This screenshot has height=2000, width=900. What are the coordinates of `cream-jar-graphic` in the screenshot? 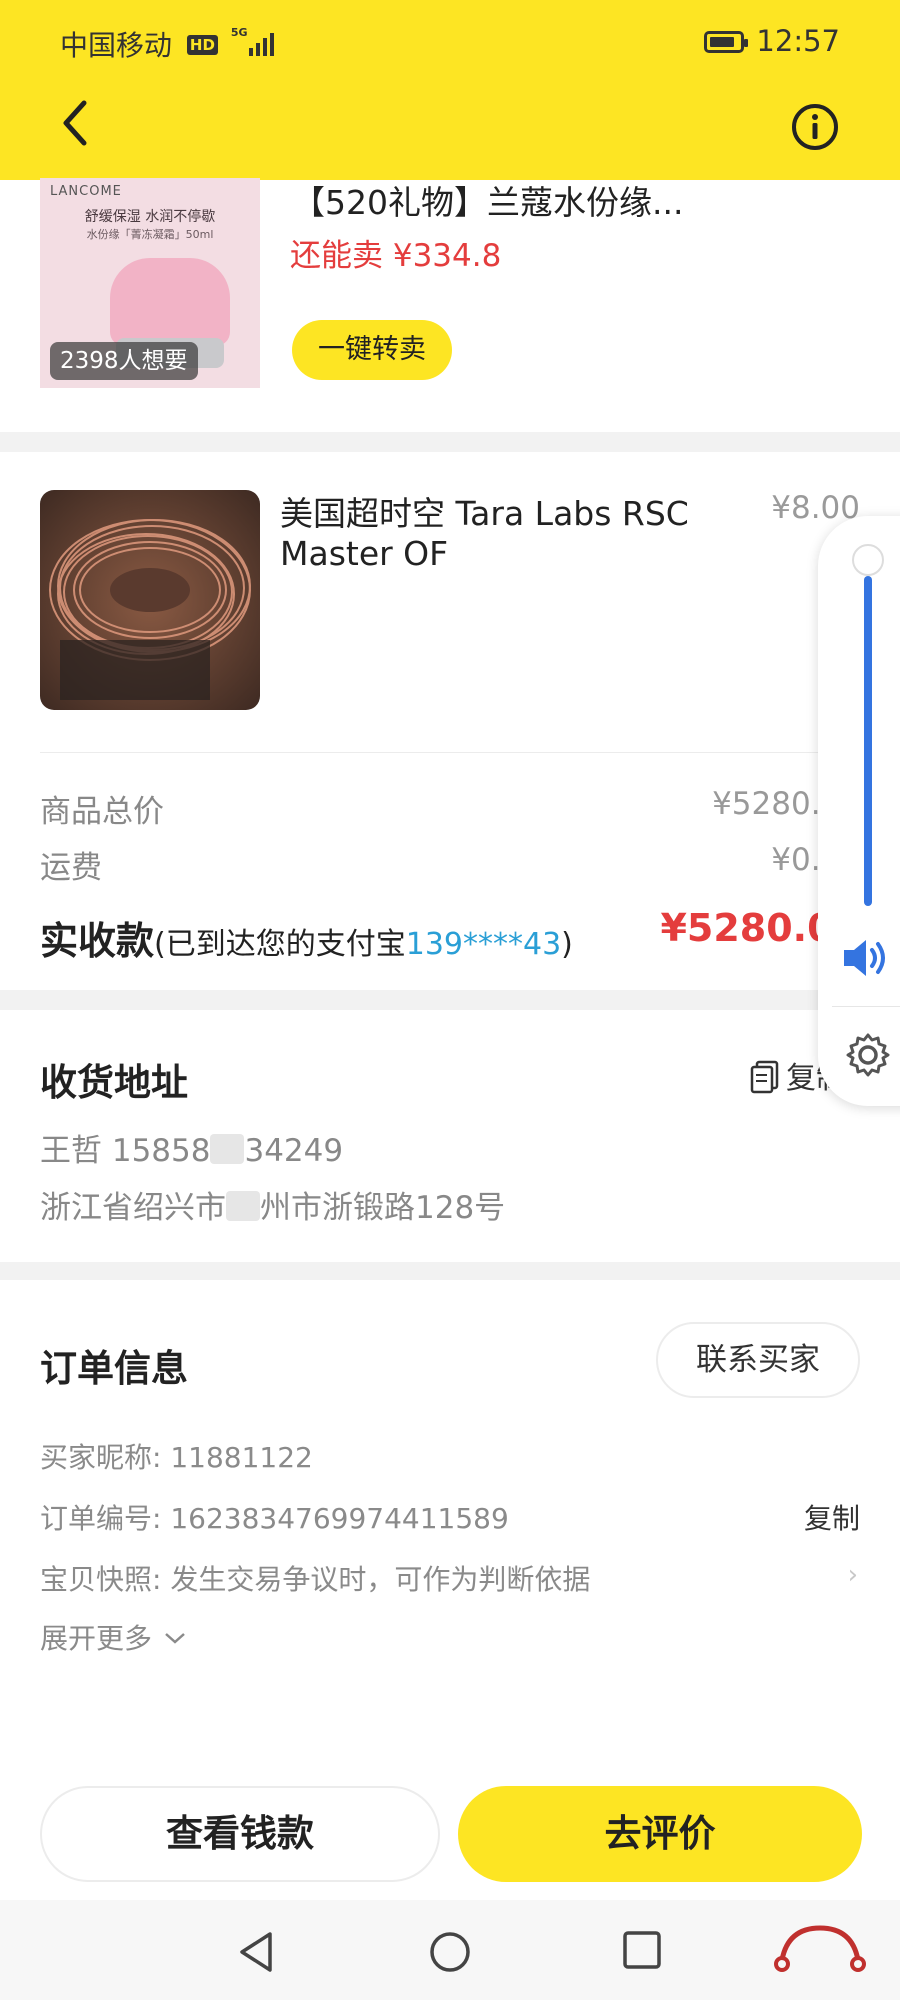 It's located at (170, 302).